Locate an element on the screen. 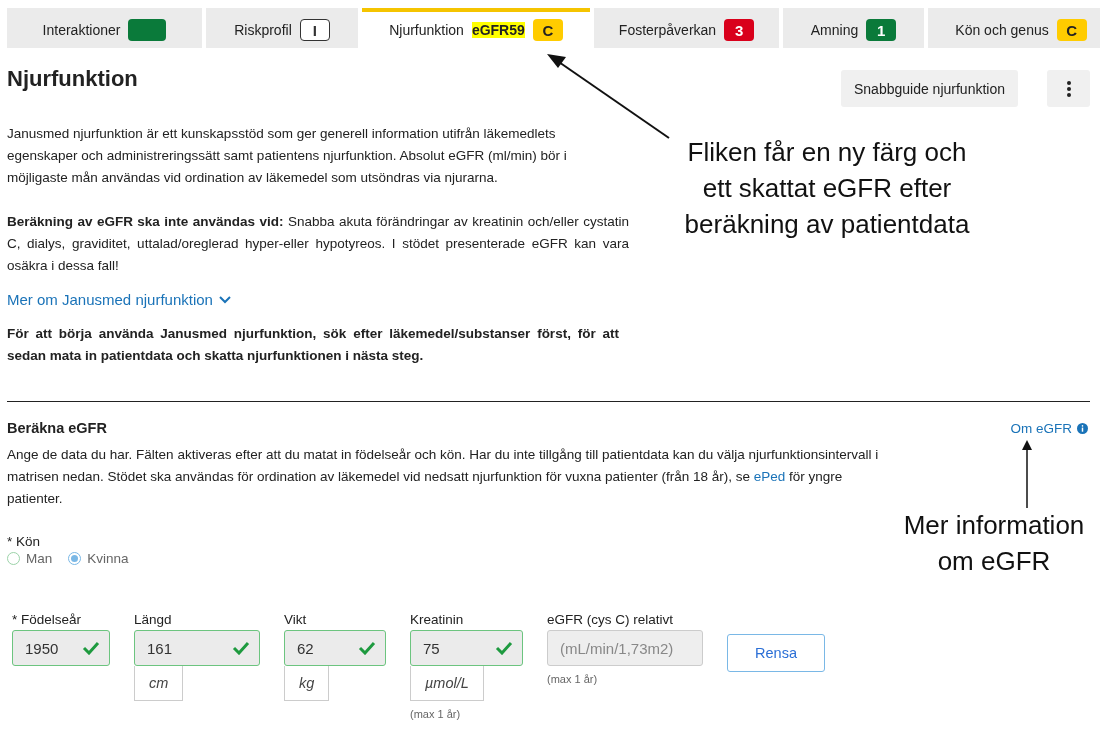 Image resolution: width=1100 pixels, height=731 pixels. info-paragraph: Janusmed njurfunktion är ett kunskapsstöd som ger generell information utifrån läkemedlets egenskaper och administreringssätt samt patientens njurfunktion. Absolut eGFR (ml/min) bör i möjligaste mån användas vid ordination av läkemedel som utsöndras via njurarna. is located at coordinates (287, 156).